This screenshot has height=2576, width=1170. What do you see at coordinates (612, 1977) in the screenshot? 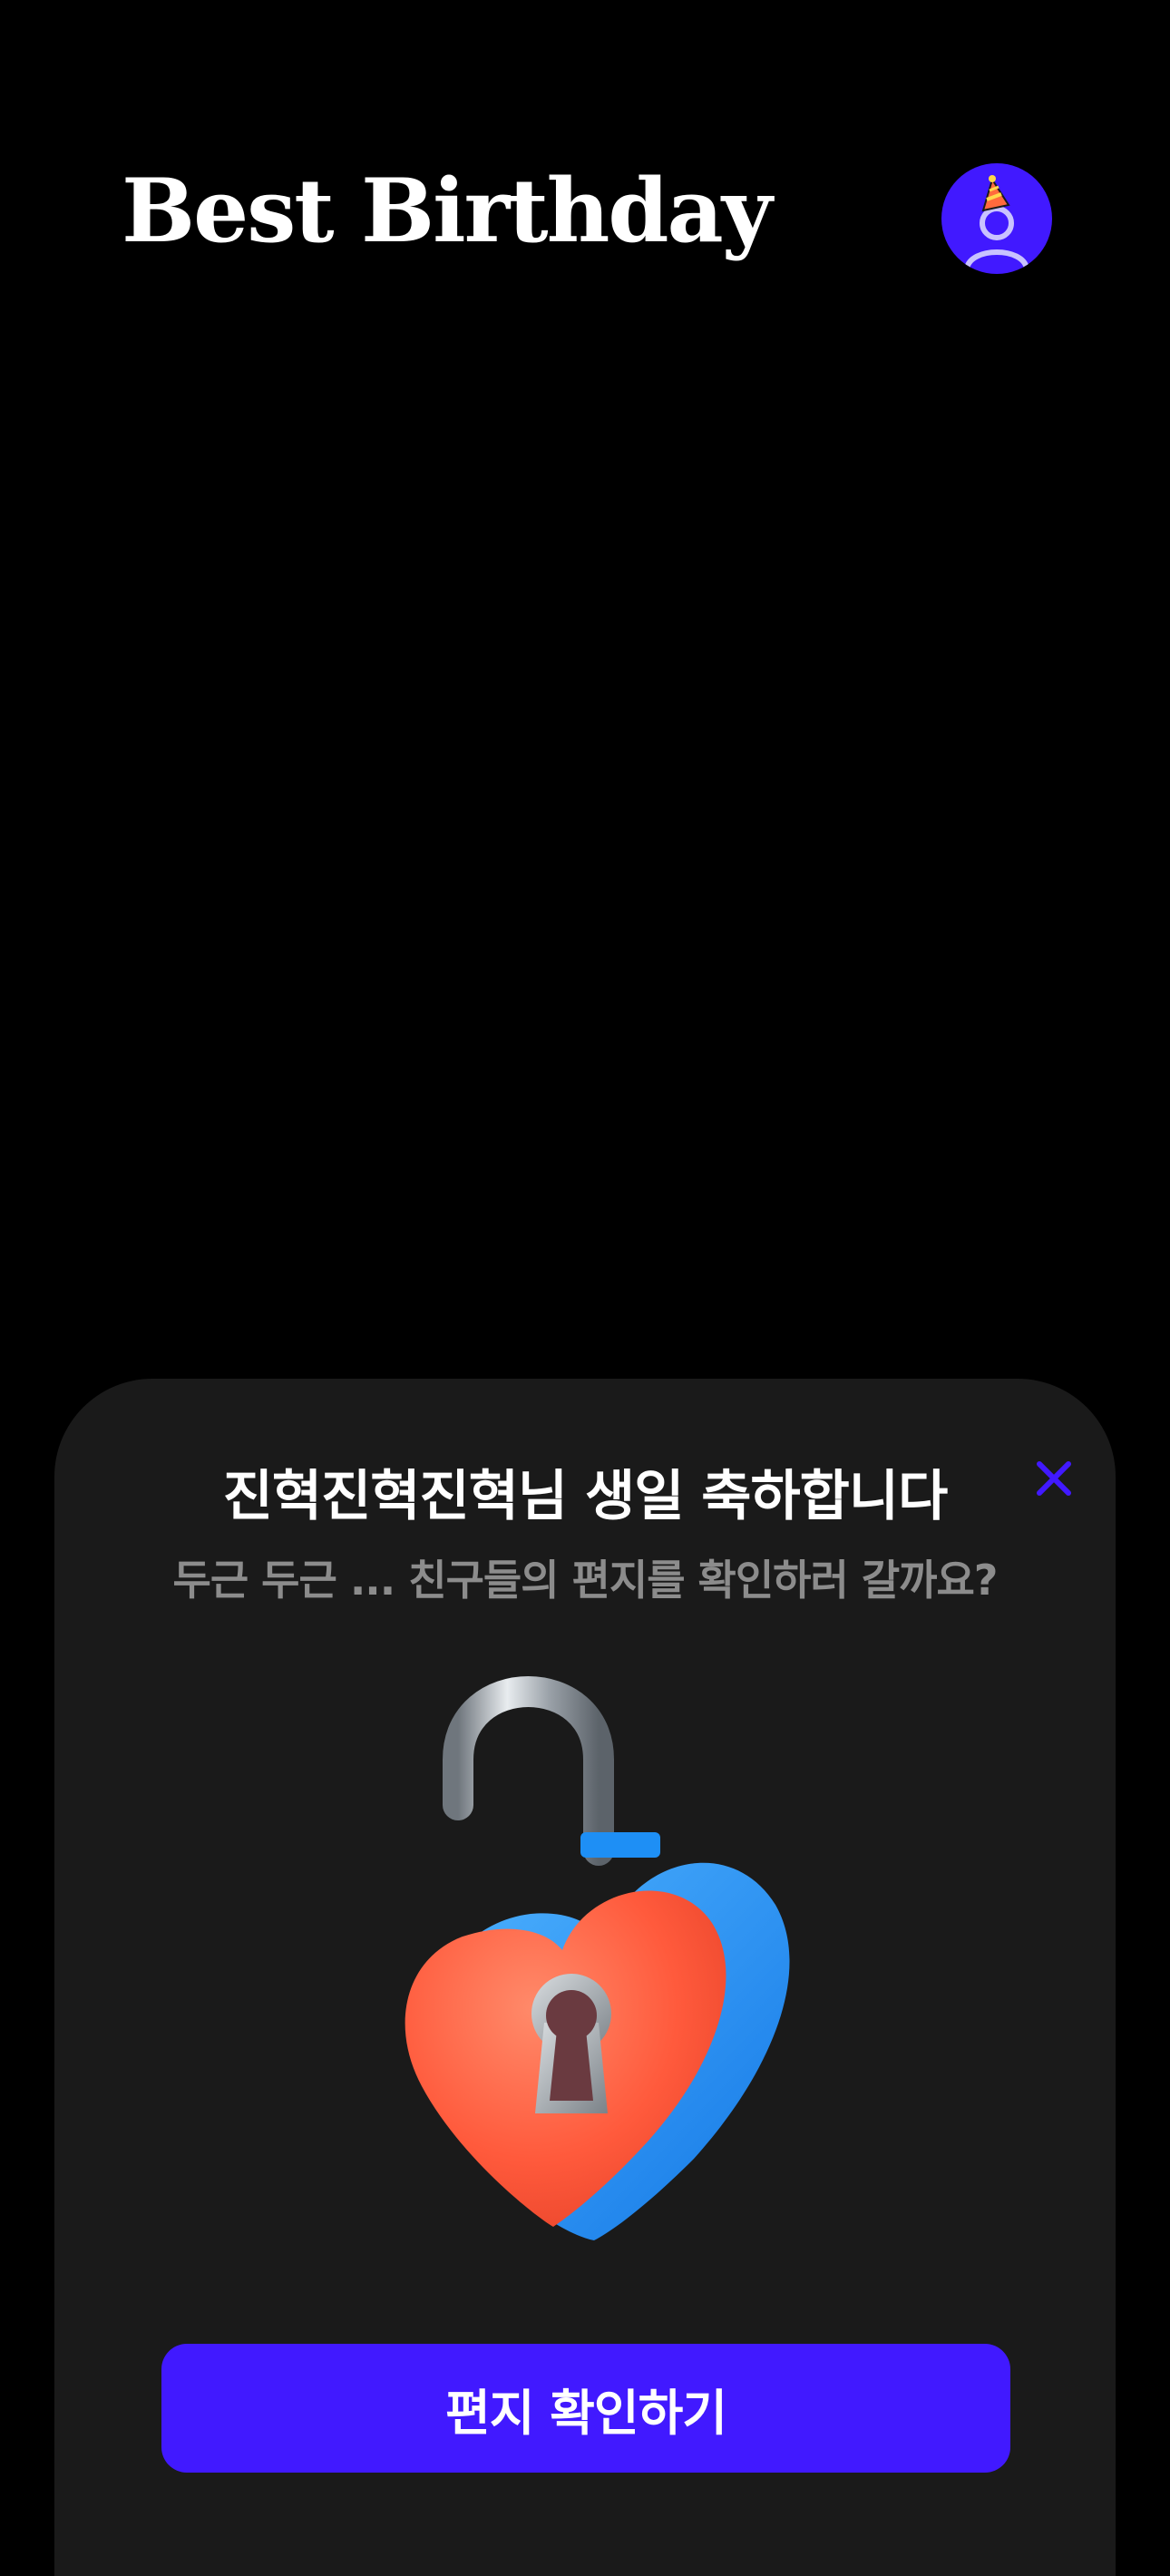
I see `heart-padlock-illustration` at bounding box center [612, 1977].